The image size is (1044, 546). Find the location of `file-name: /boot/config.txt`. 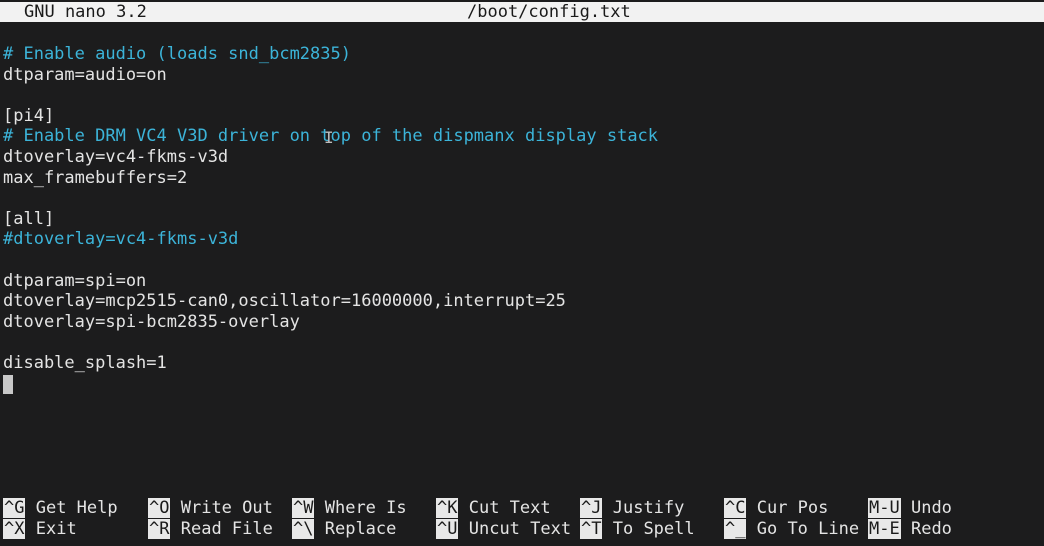

file-name: /boot/config.txt is located at coordinates (549, 12).